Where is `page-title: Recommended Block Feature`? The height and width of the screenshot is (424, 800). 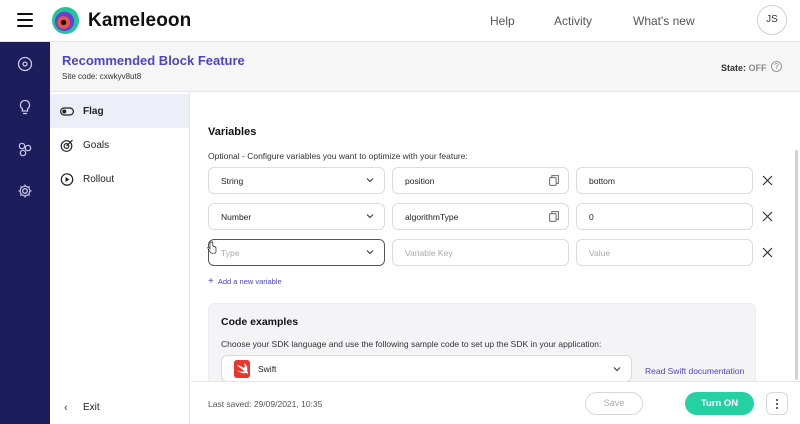
page-title: Recommended Block Feature is located at coordinates (153, 60).